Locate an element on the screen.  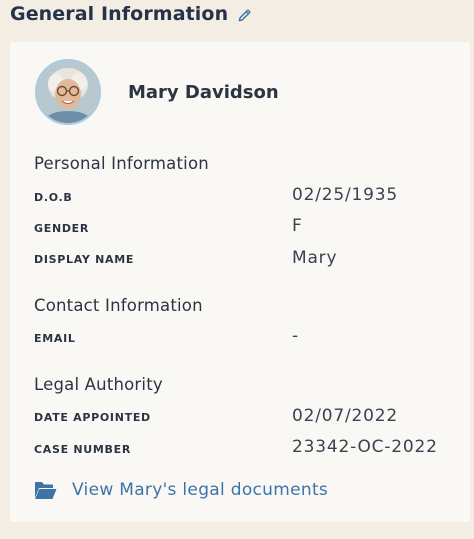
edit-button is located at coordinates (244, 15).